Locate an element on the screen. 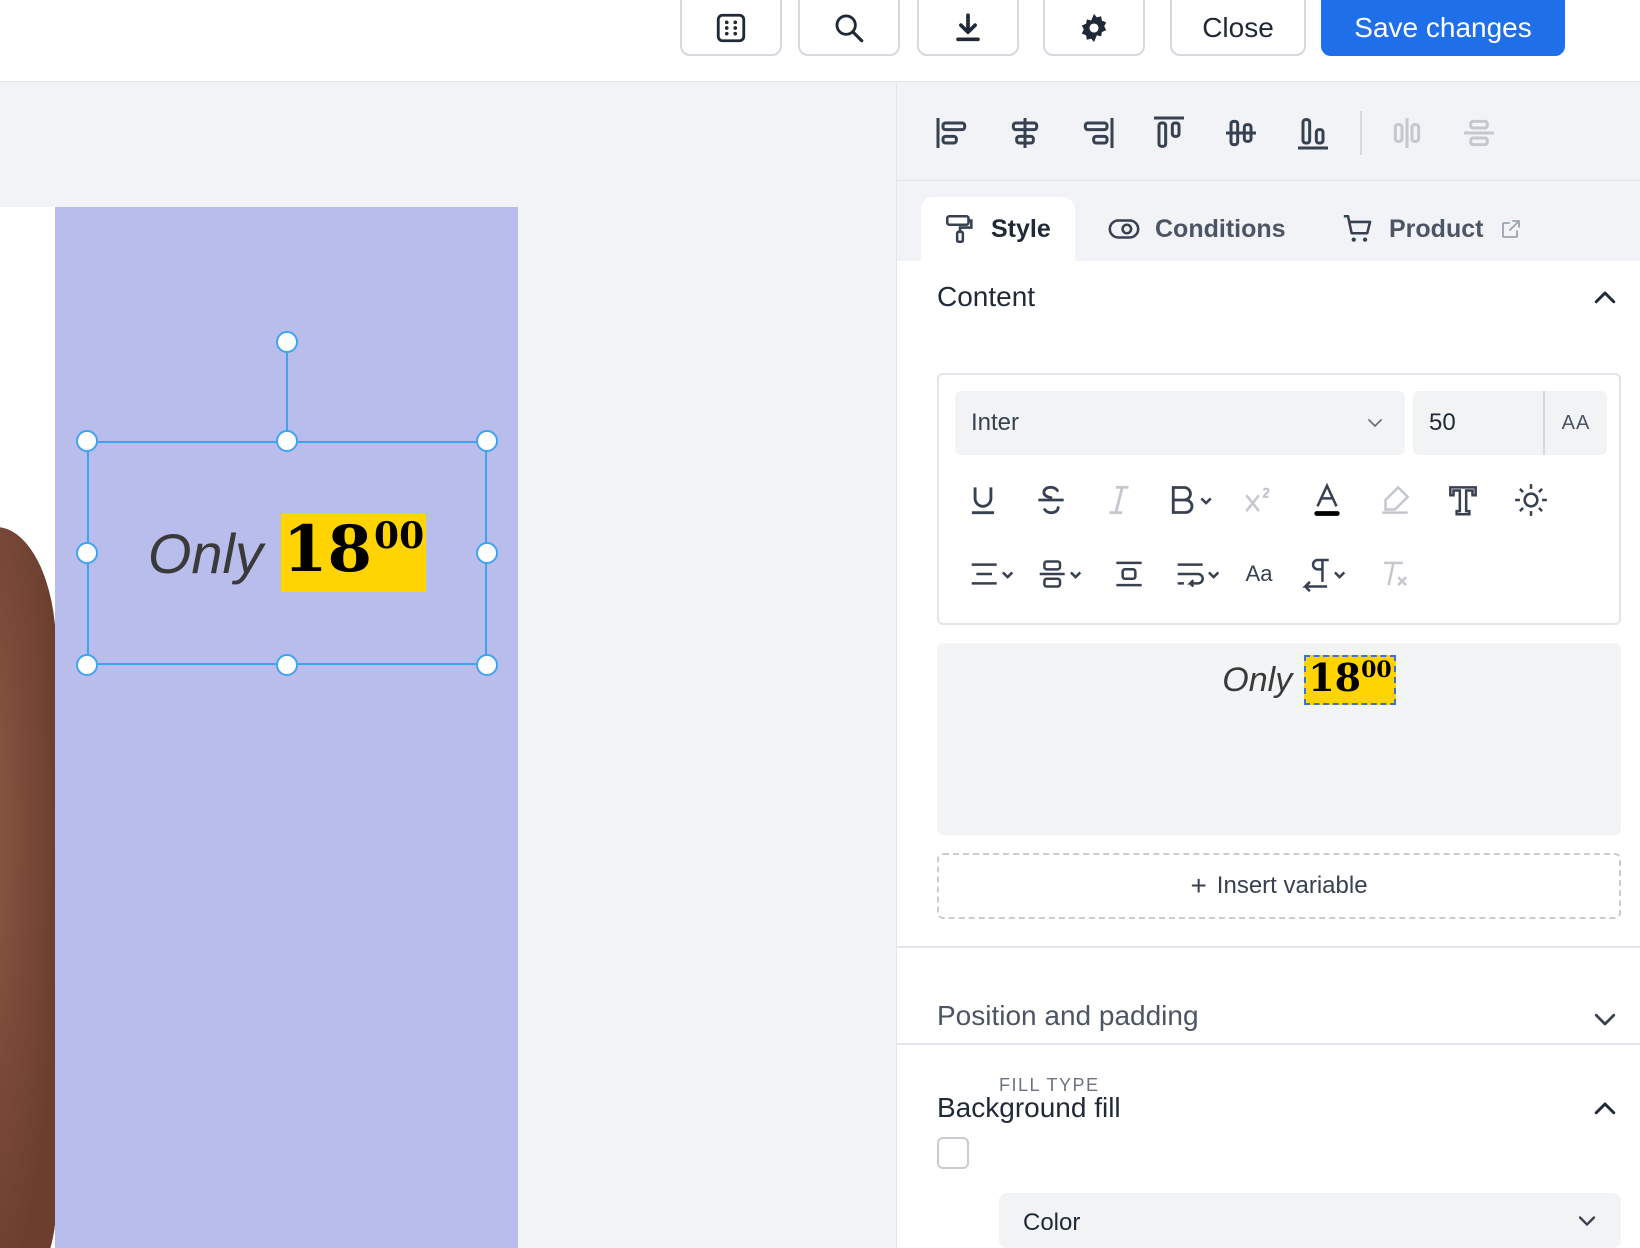  fill-type-select: Color is located at coordinates (1310, 1220).